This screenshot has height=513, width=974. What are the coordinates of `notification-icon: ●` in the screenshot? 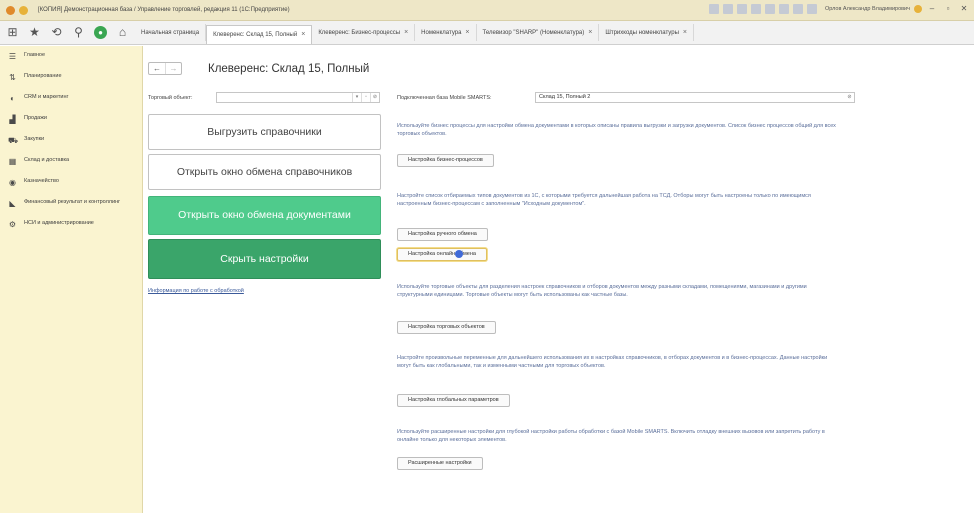 It's located at (100, 32).